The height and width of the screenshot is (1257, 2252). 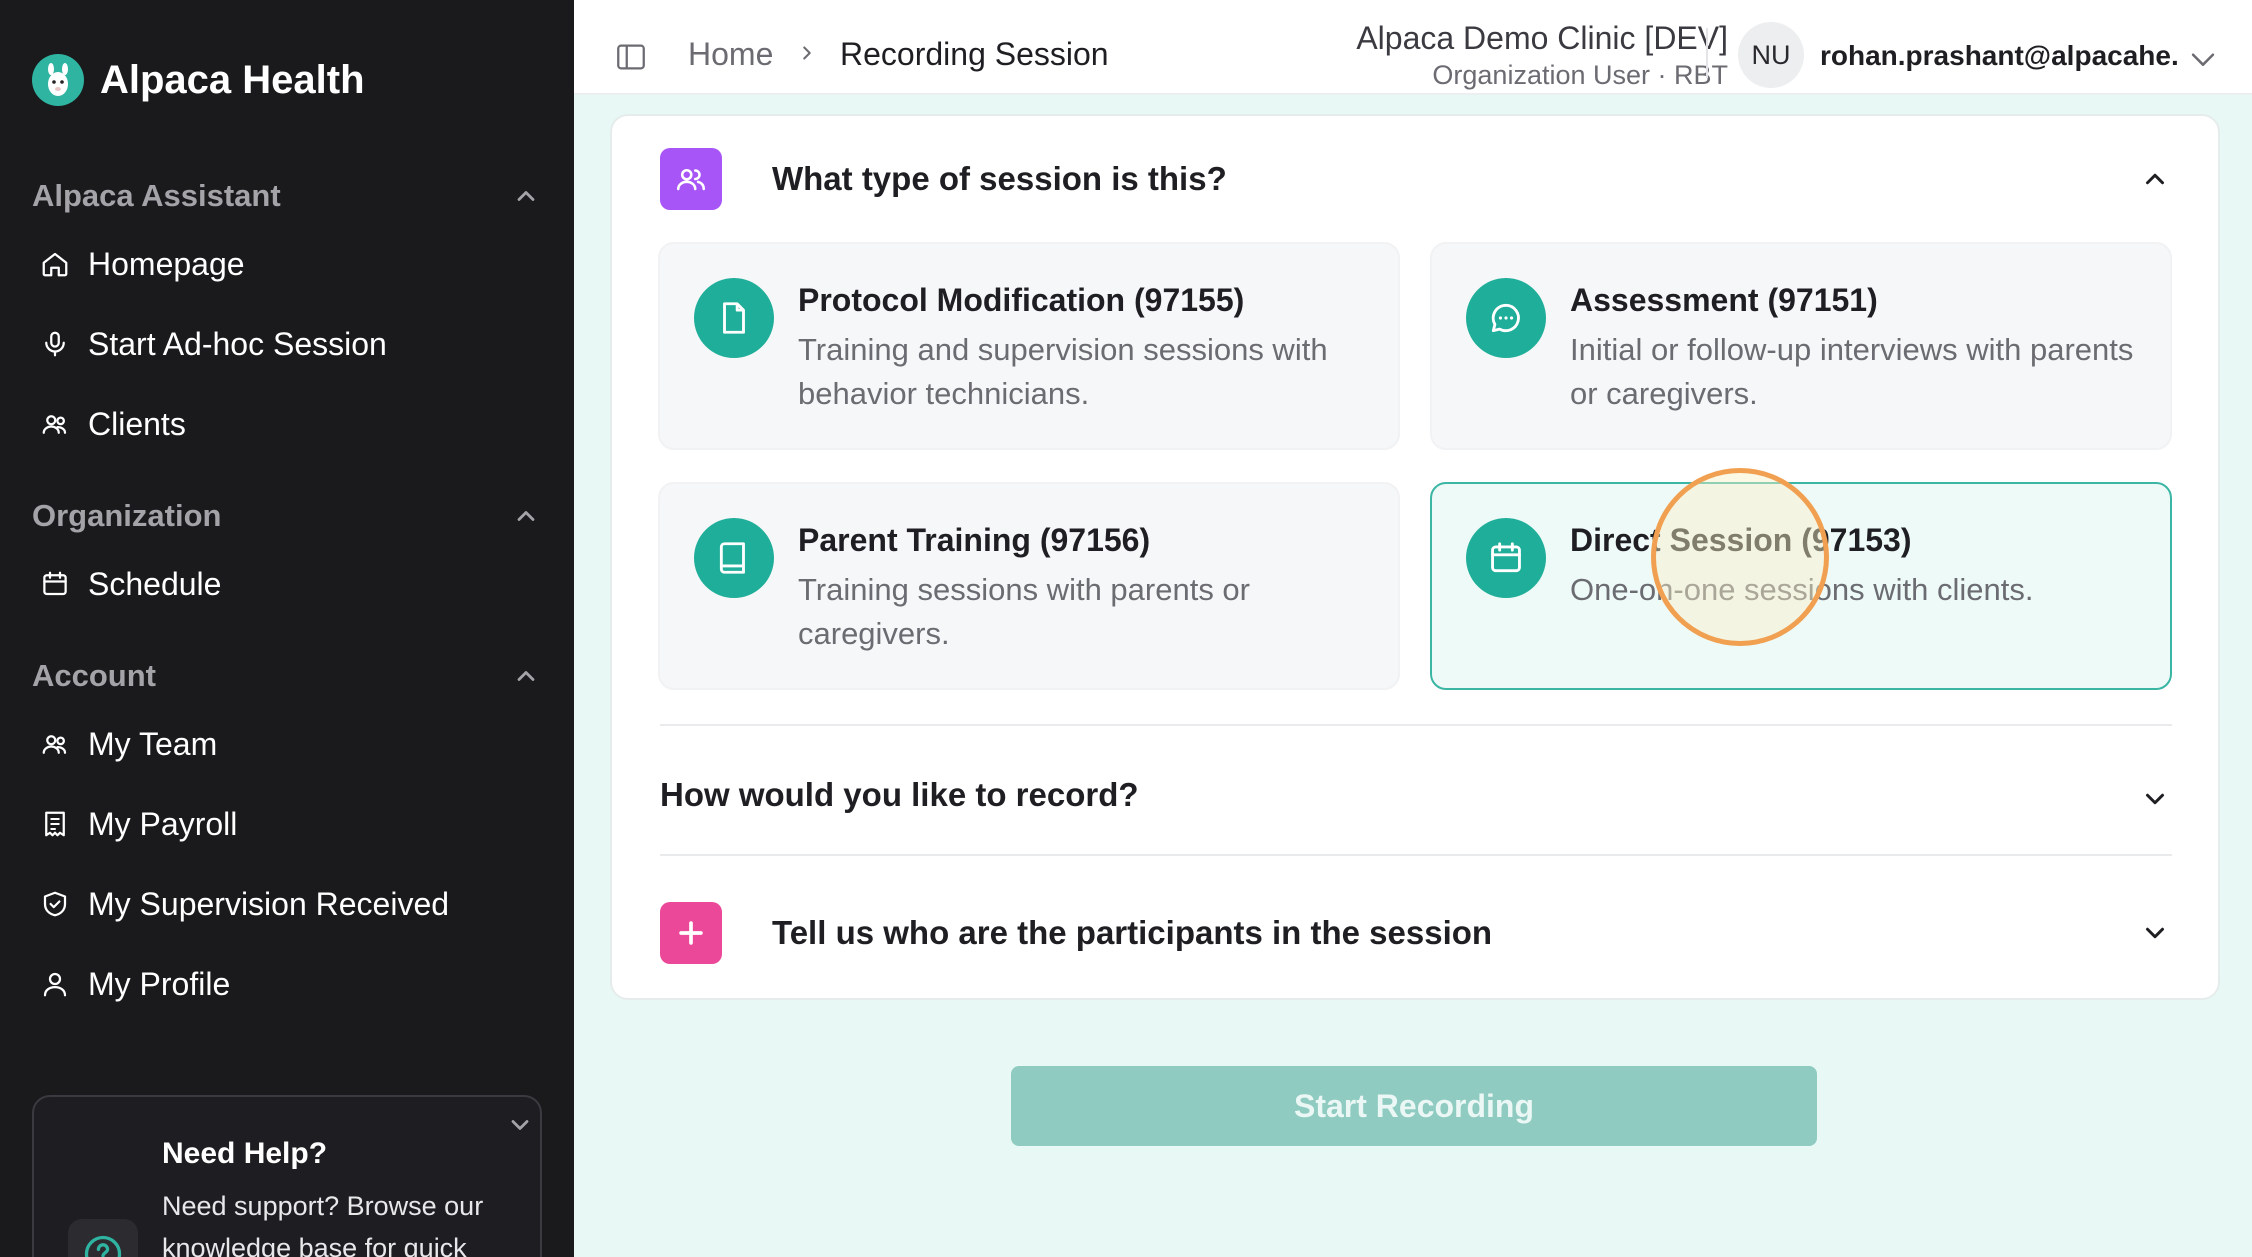 What do you see at coordinates (55, 984) in the screenshot?
I see `user-icon` at bounding box center [55, 984].